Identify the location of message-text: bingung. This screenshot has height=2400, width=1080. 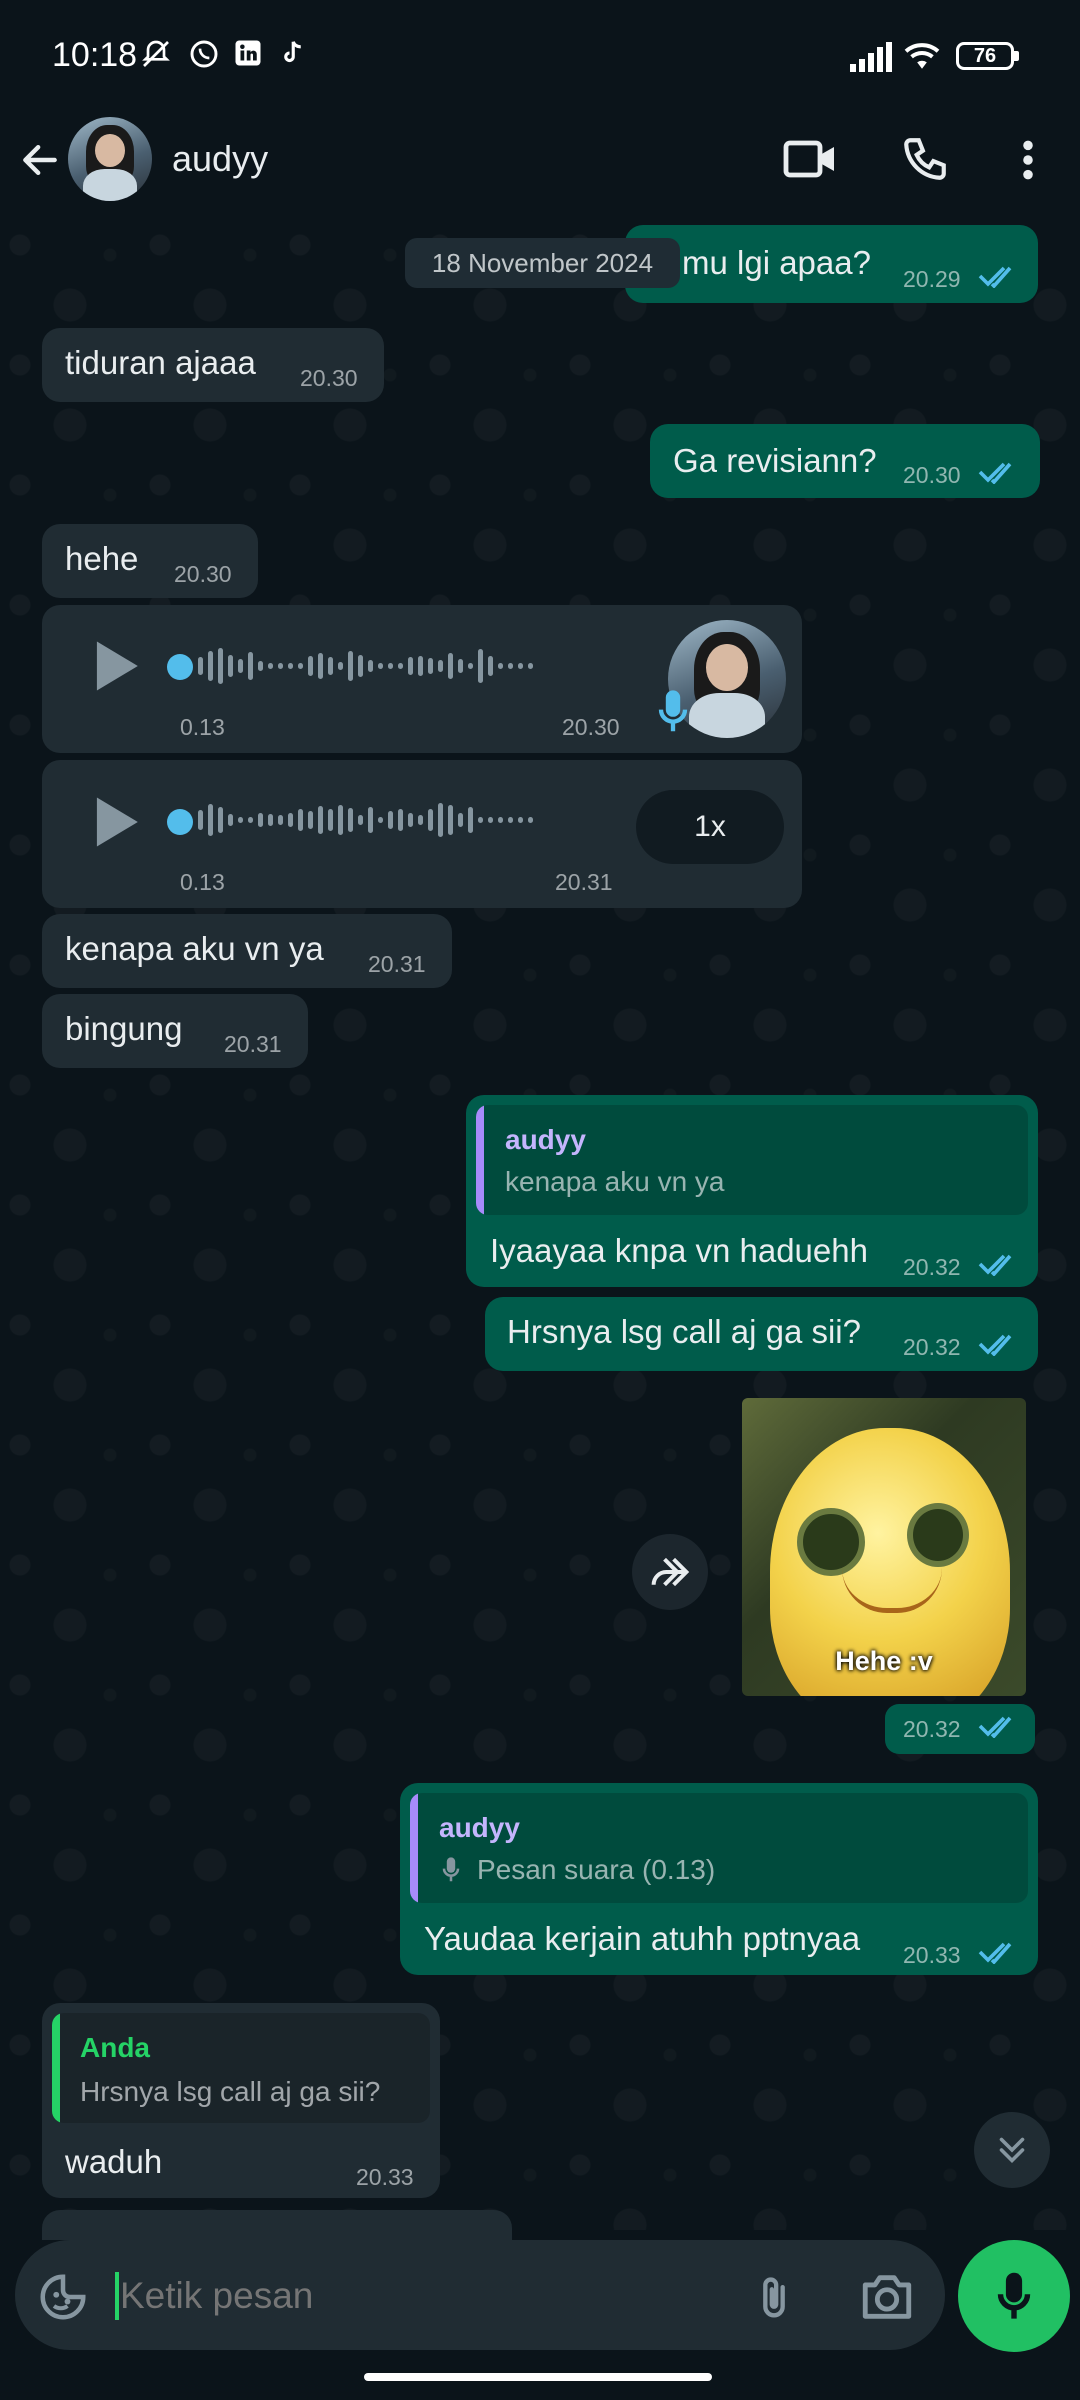
(124, 1028).